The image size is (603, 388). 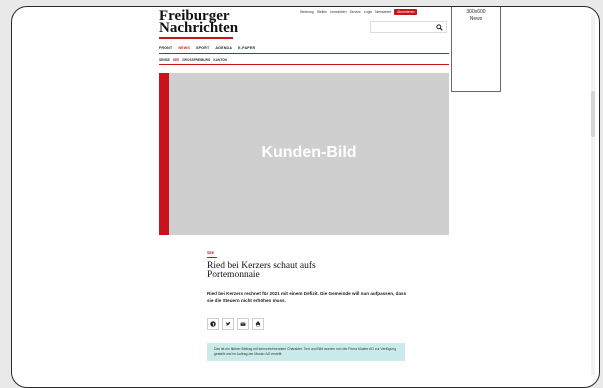 I want to click on share-email-button, so click(x=243, y=324).